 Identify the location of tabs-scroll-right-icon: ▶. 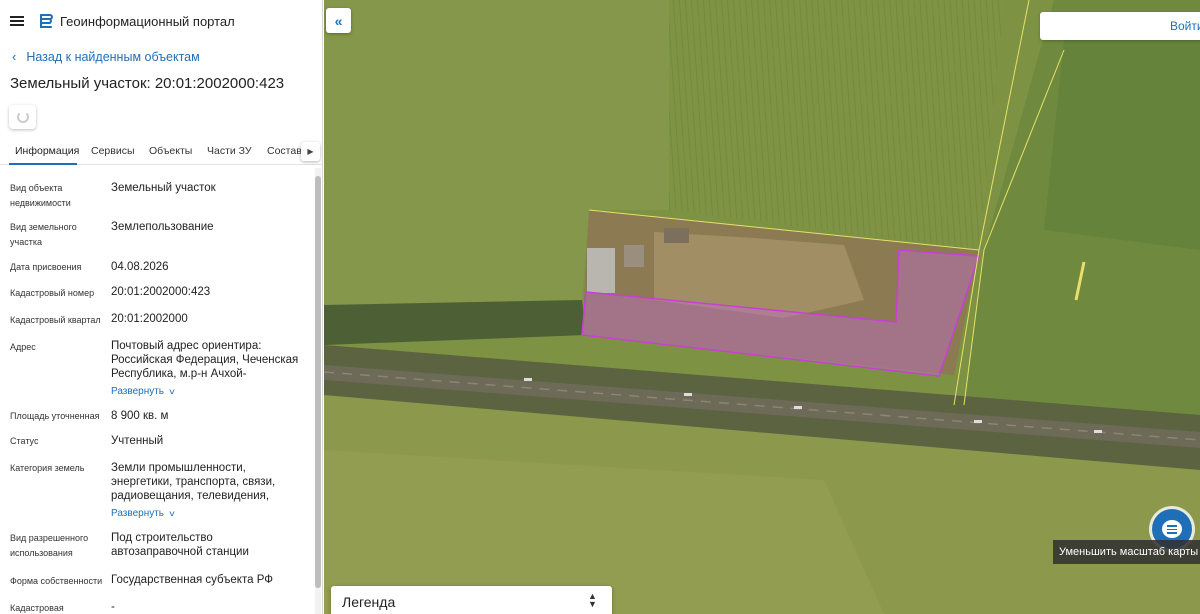
(310, 151).